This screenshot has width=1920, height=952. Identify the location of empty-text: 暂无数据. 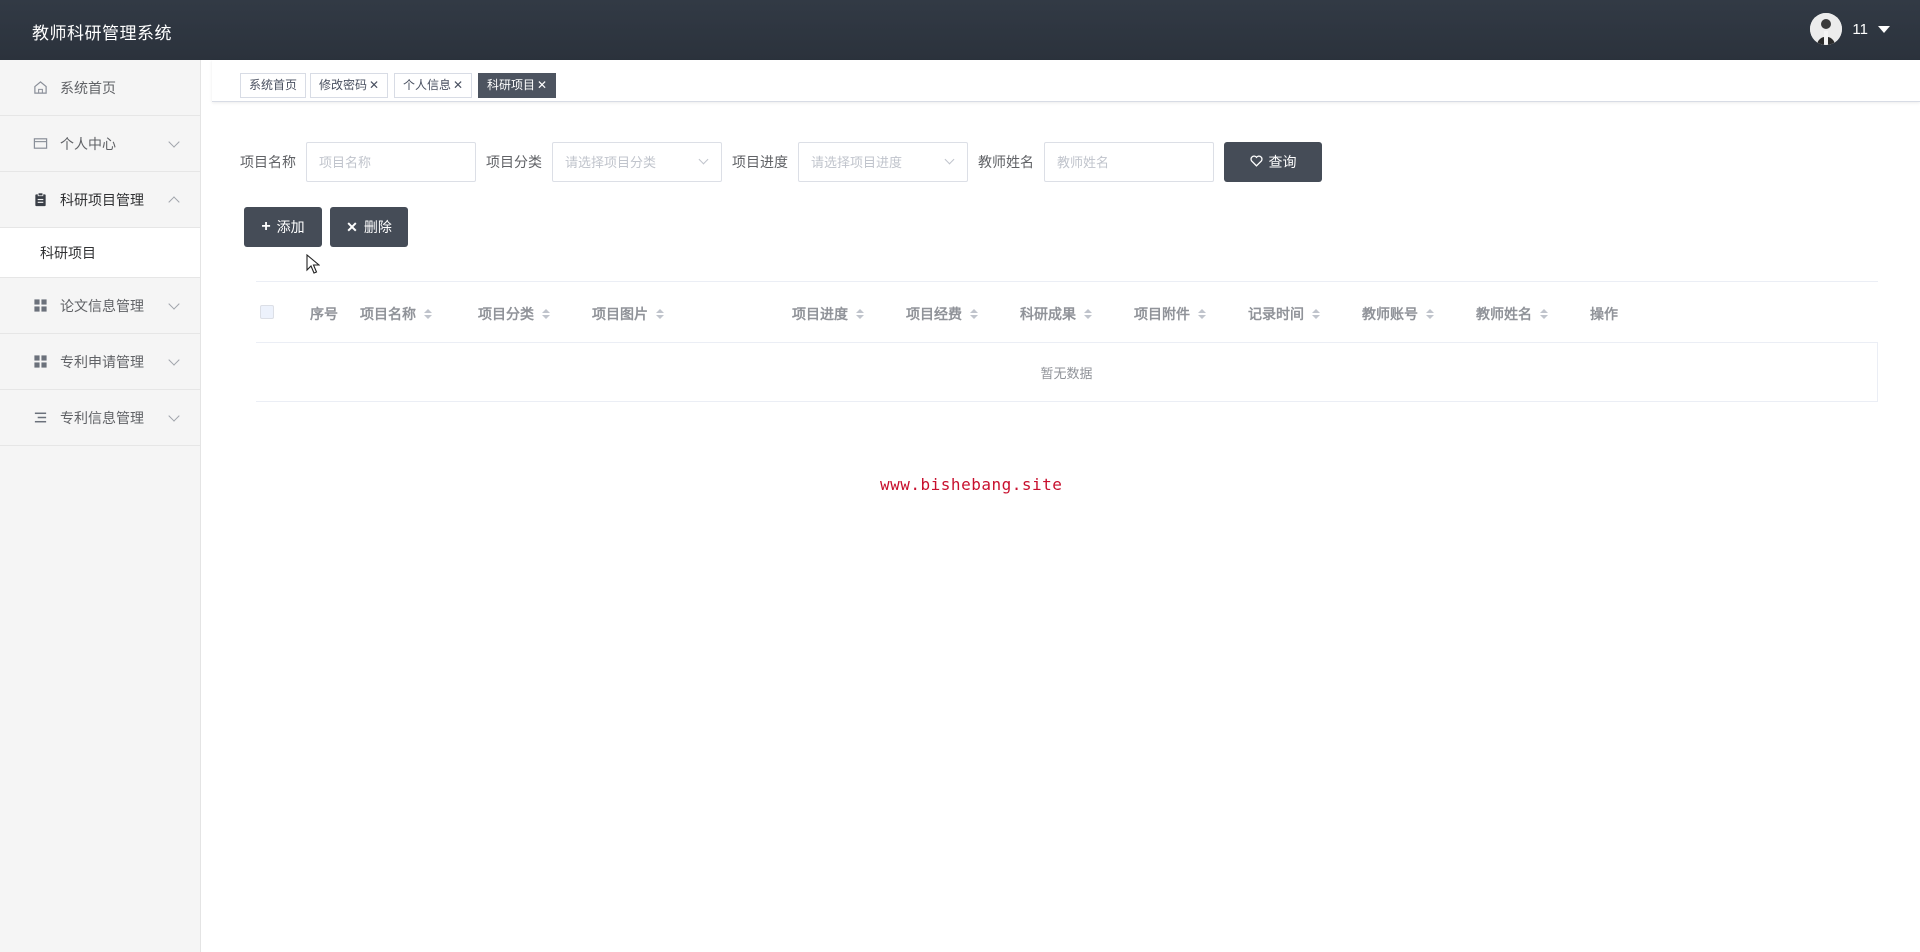
(1066, 373).